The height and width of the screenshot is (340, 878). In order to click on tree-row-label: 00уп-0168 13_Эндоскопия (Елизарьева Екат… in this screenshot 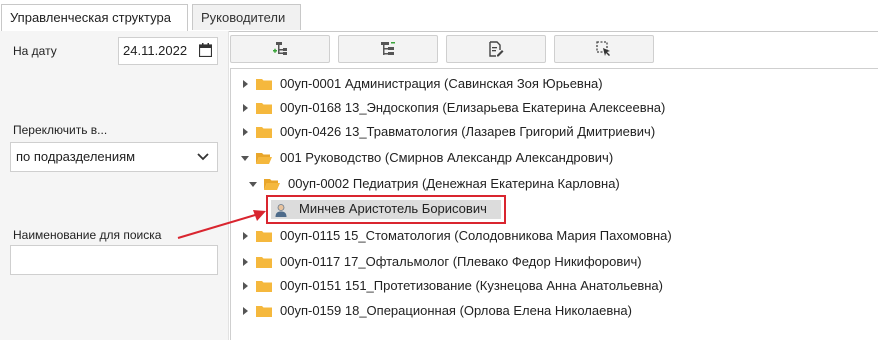, I will do `click(473, 107)`.